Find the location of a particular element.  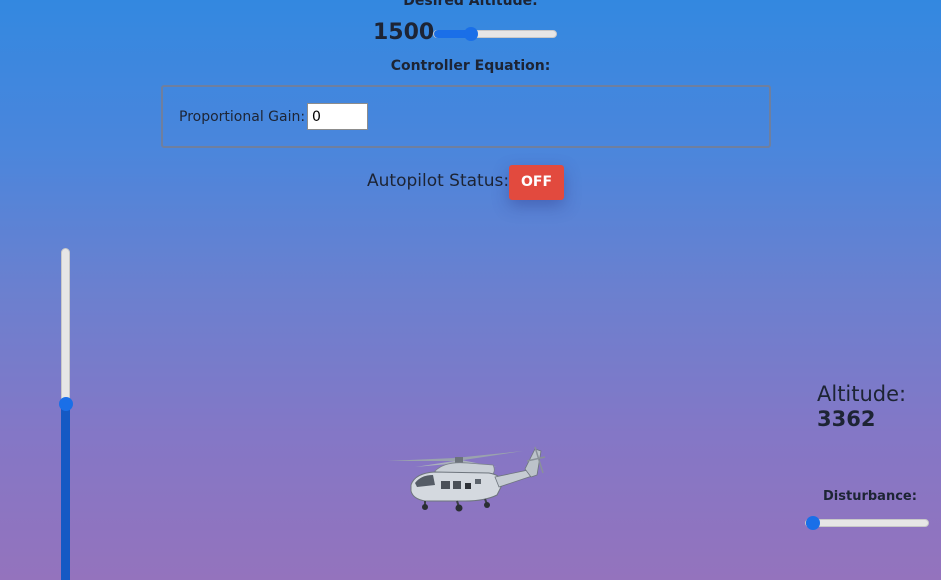

desired-altitude-label: Desired Altitude: is located at coordinates (470, 4).